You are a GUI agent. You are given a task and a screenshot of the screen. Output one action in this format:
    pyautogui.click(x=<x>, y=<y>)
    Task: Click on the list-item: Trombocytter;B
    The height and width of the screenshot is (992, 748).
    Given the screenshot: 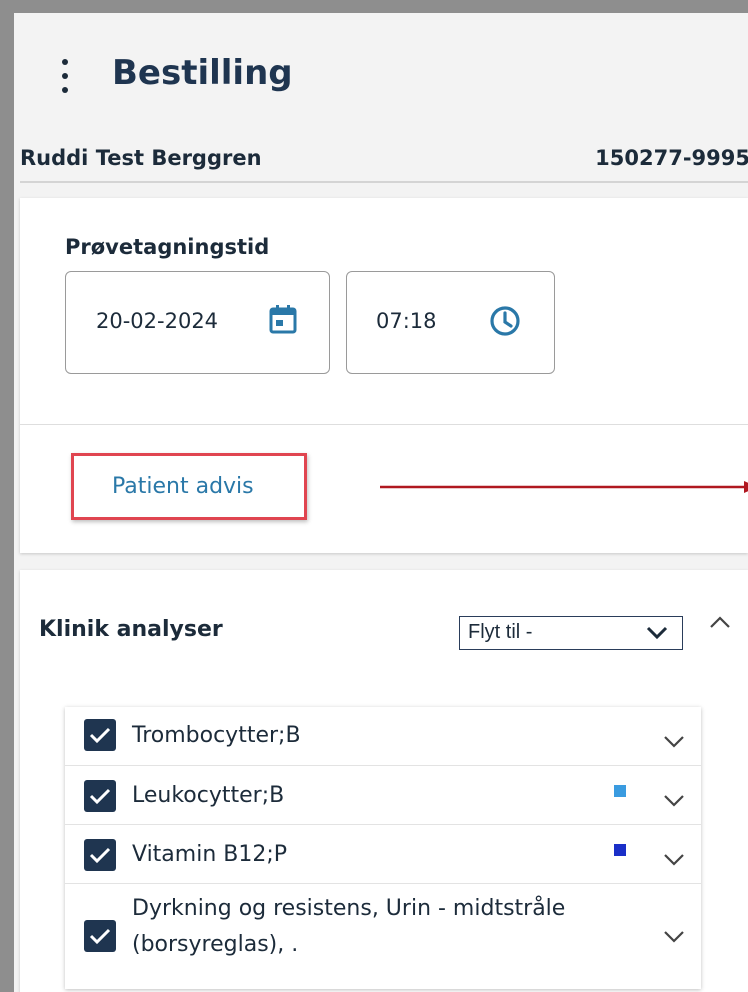 What is the action you would take?
    pyautogui.click(x=383, y=736)
    